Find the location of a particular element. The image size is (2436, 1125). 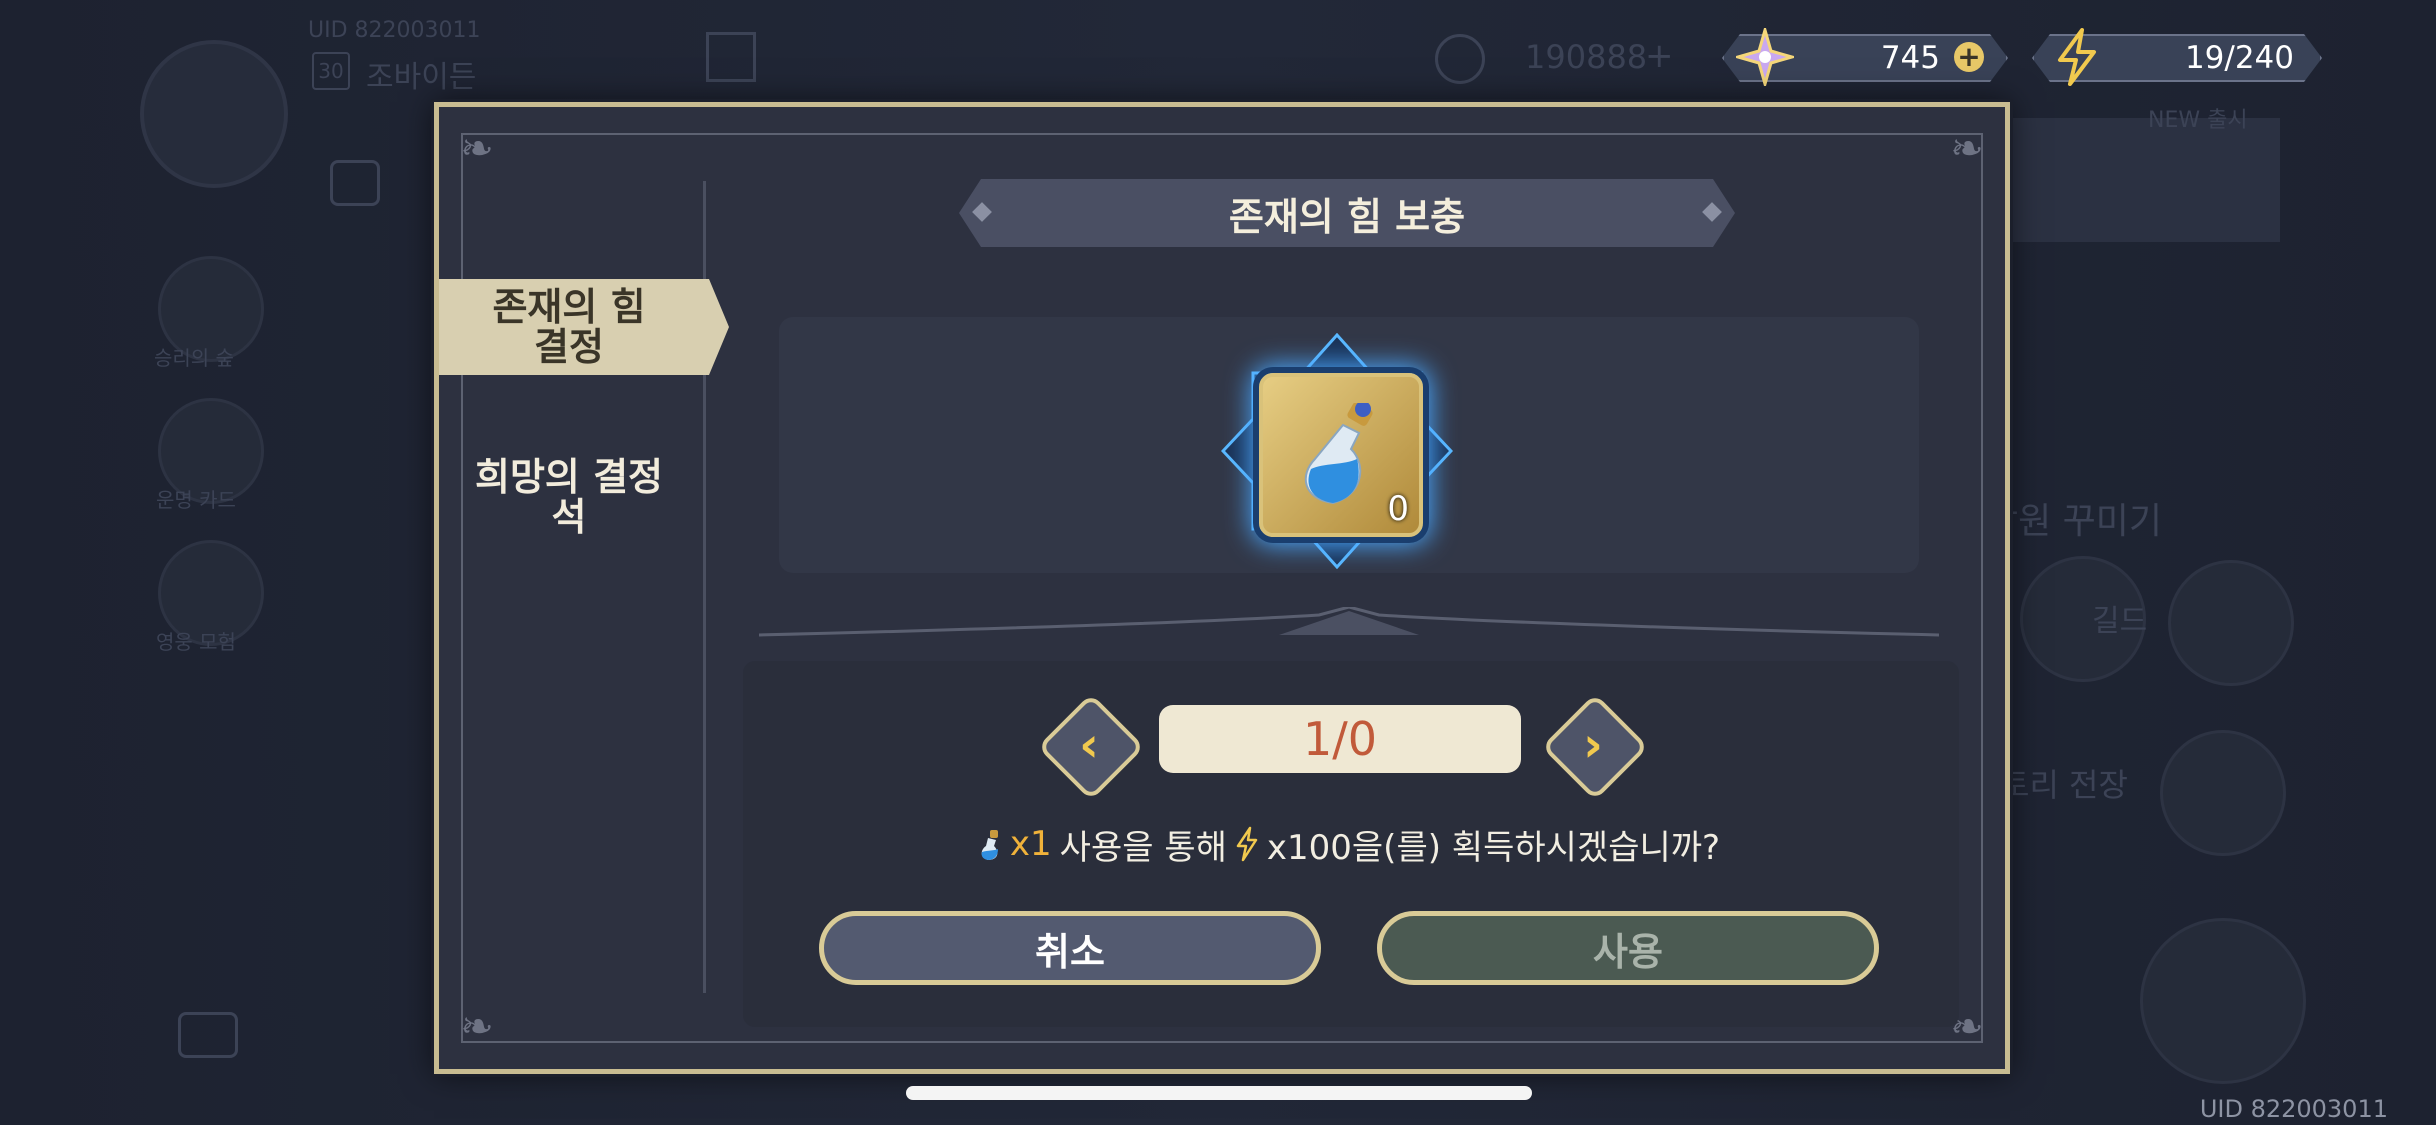

decrease-button: ‹ is located at coordinates (1091, 747).